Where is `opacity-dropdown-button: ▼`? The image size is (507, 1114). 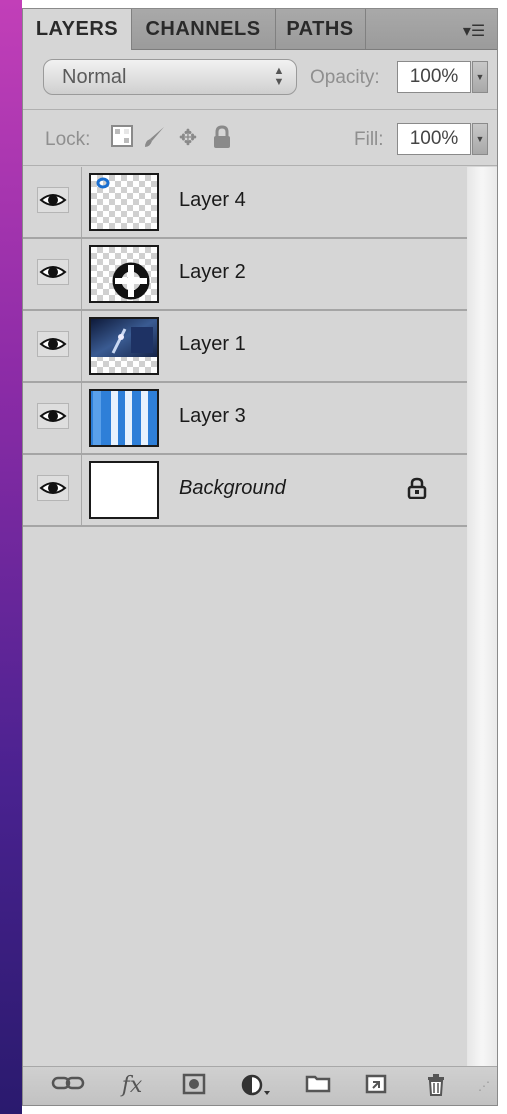
opacity-dropdown-button: ▼ is located at coordinates (480, 77).